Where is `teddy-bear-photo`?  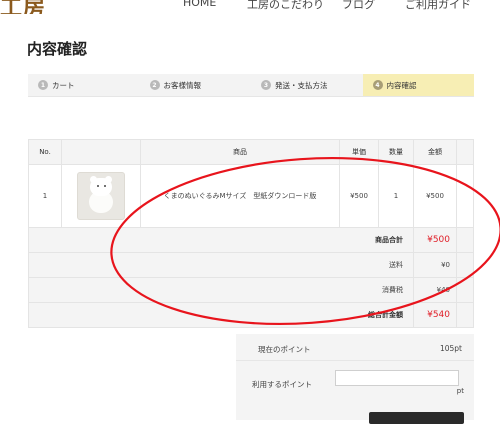 teddy-bear-photo is located at coordinates (101, 196).